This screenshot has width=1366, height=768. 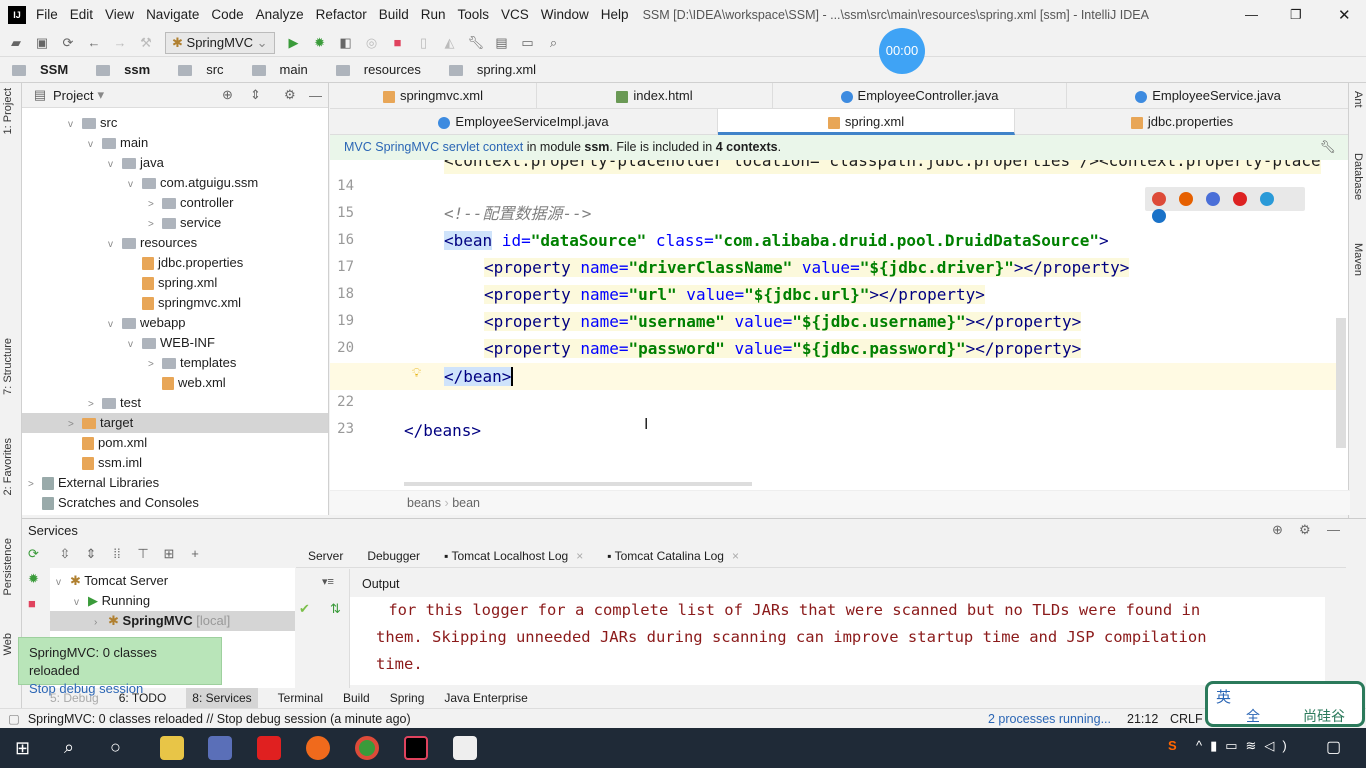 I want to click on project-structure-icon: ▤, so click(x=502, y=43).